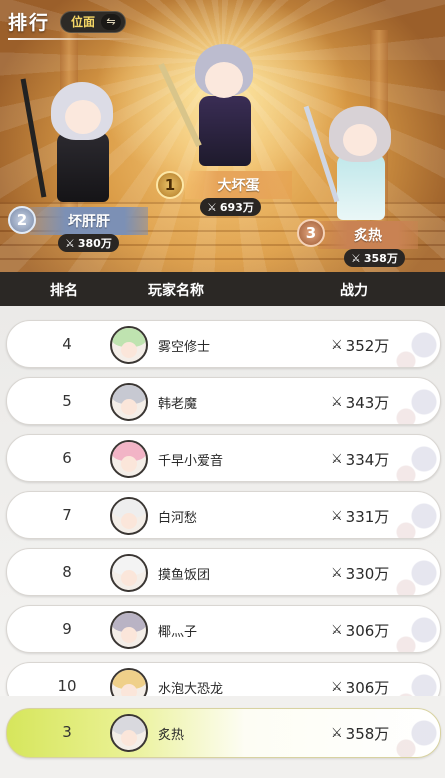 Image resolution: width=445 pixels, height=778 pixels. Describe the element at coordinates (223, 344) in the screenshot. I see `table-row: 4 雾空修士 ⚔ 352万` at that location.